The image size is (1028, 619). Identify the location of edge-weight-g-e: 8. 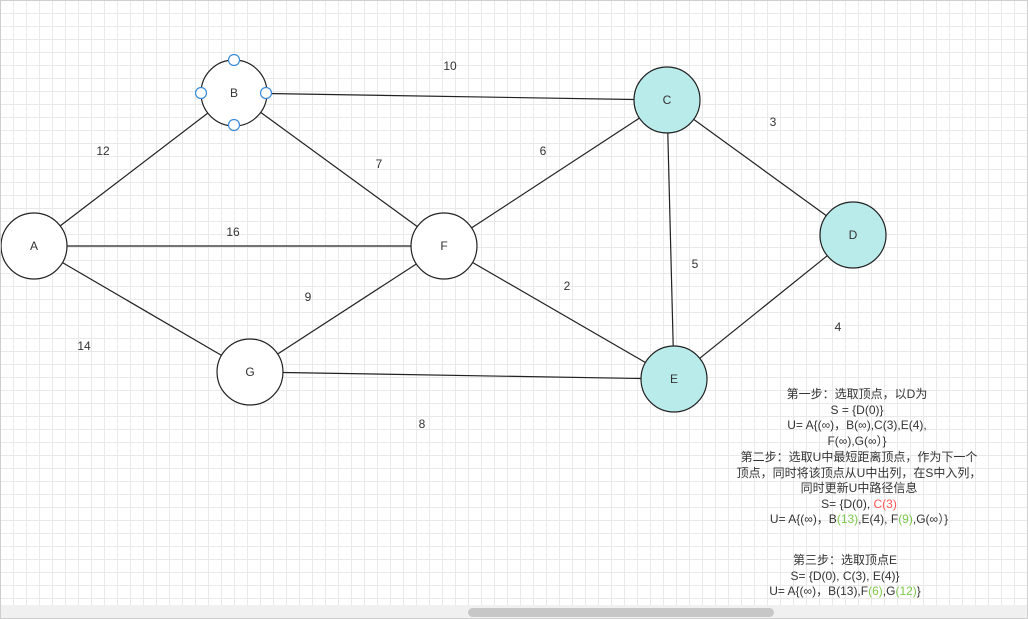
(422, 424).